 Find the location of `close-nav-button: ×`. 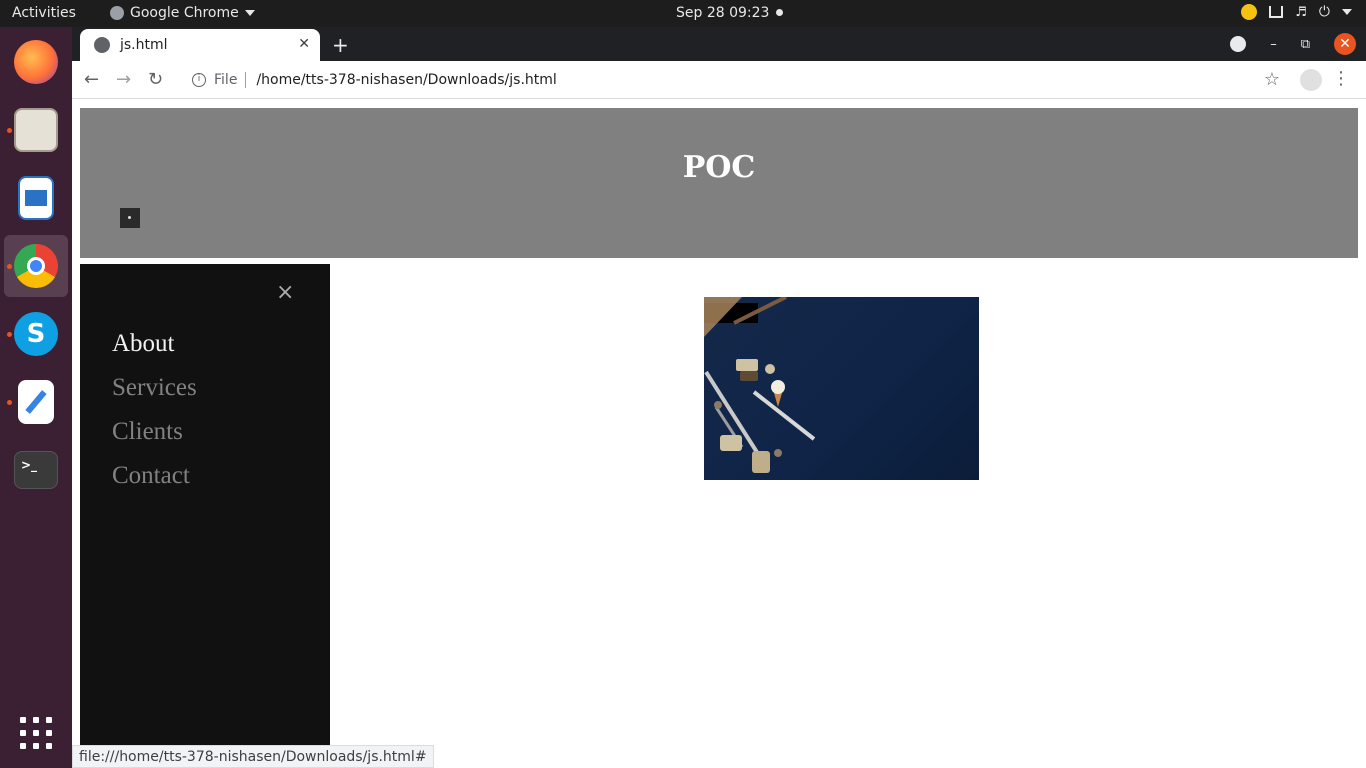

close-nav-button: × is located at coordinates (285, 292).